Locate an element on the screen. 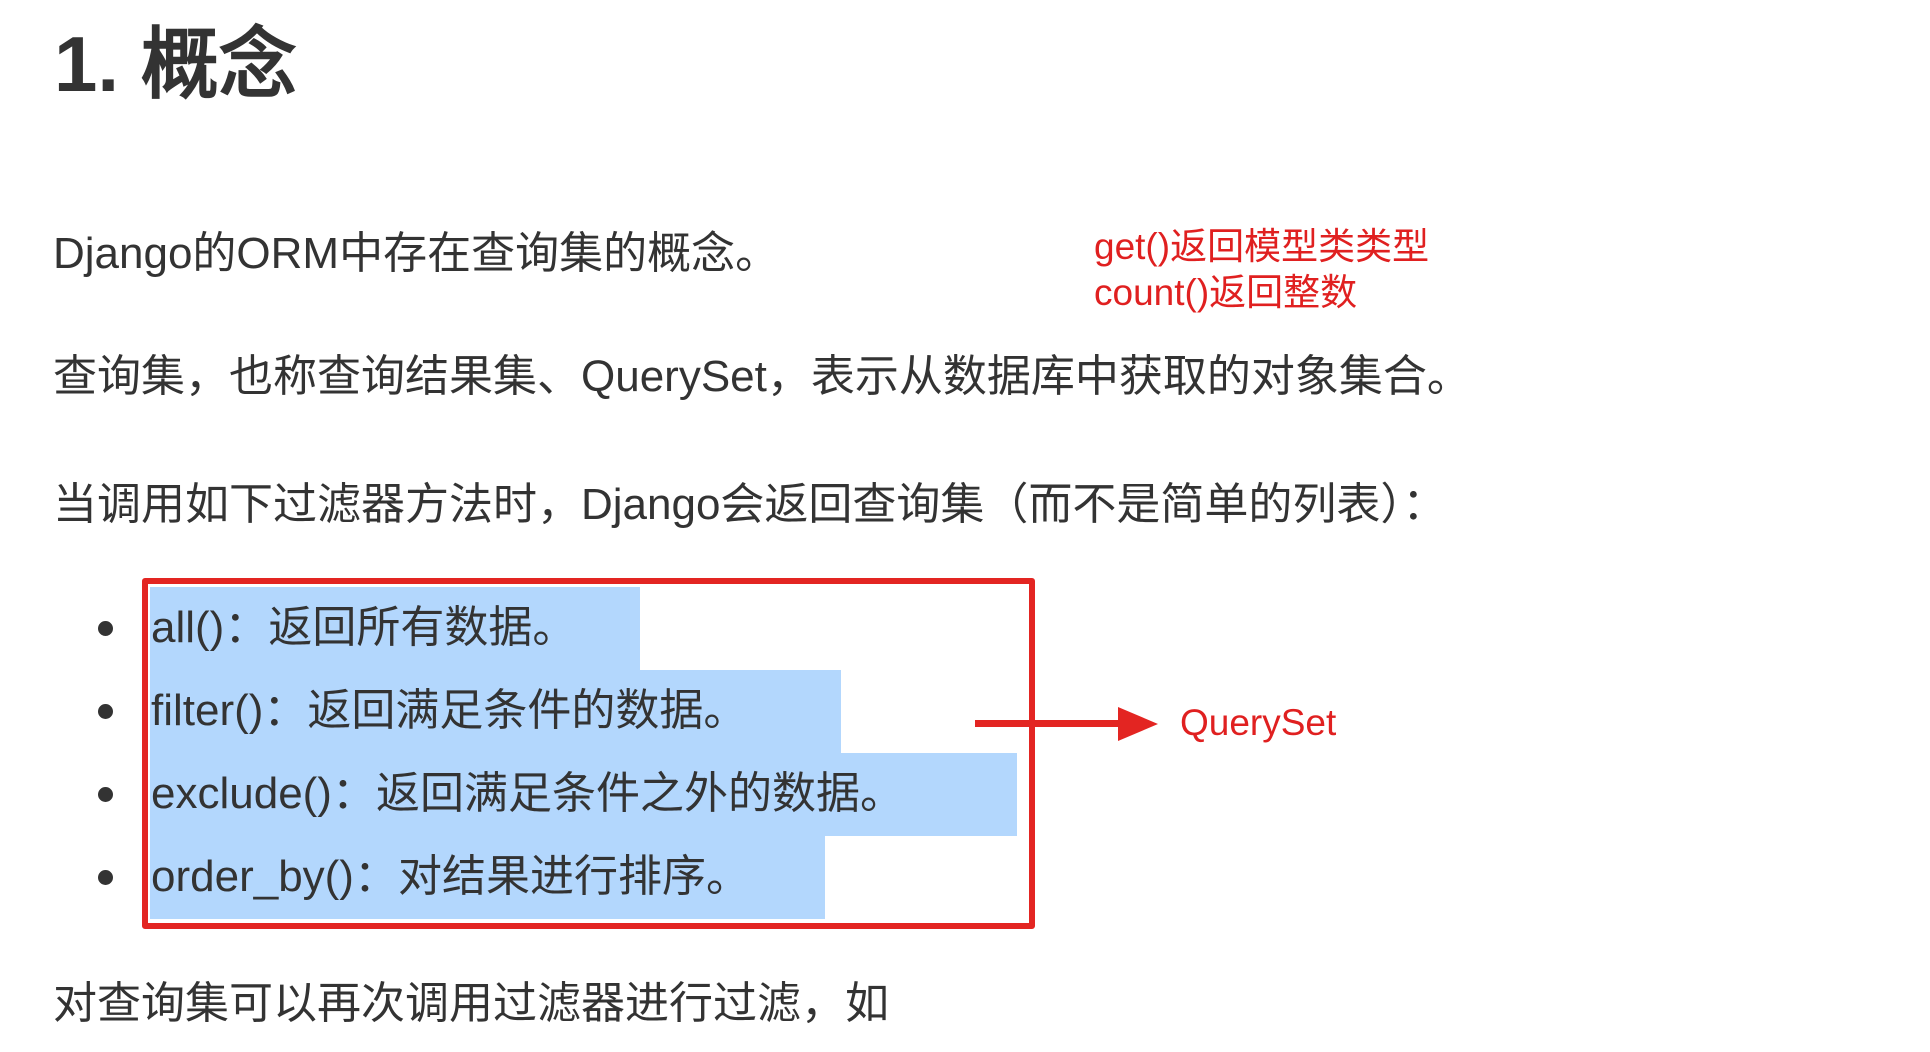  paragraph-orm-concept: Django的ORM中存在查询集的概念。 is located at coordinates (416, 253).